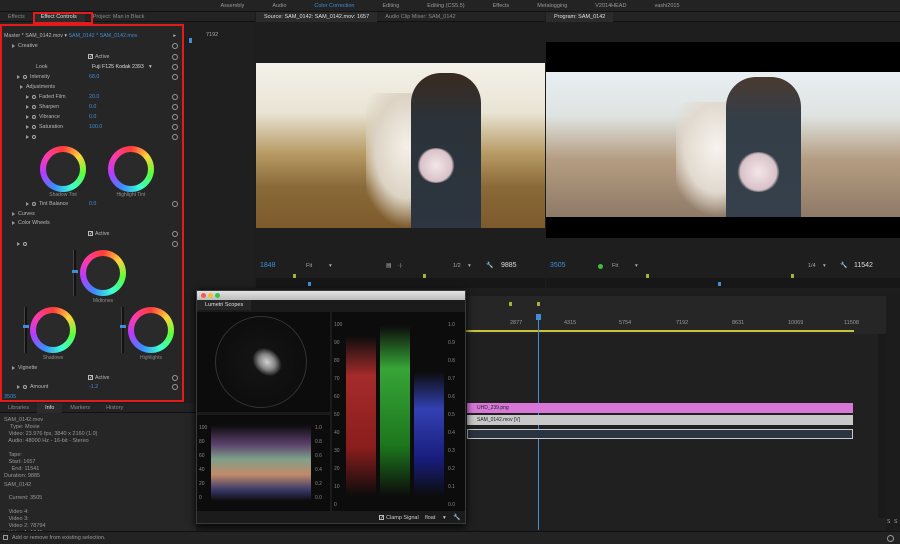  What do you see at coordinates (558, 265) in the screenshot?
I see `program-timecode: 3505` at bounding box center [558, 265].